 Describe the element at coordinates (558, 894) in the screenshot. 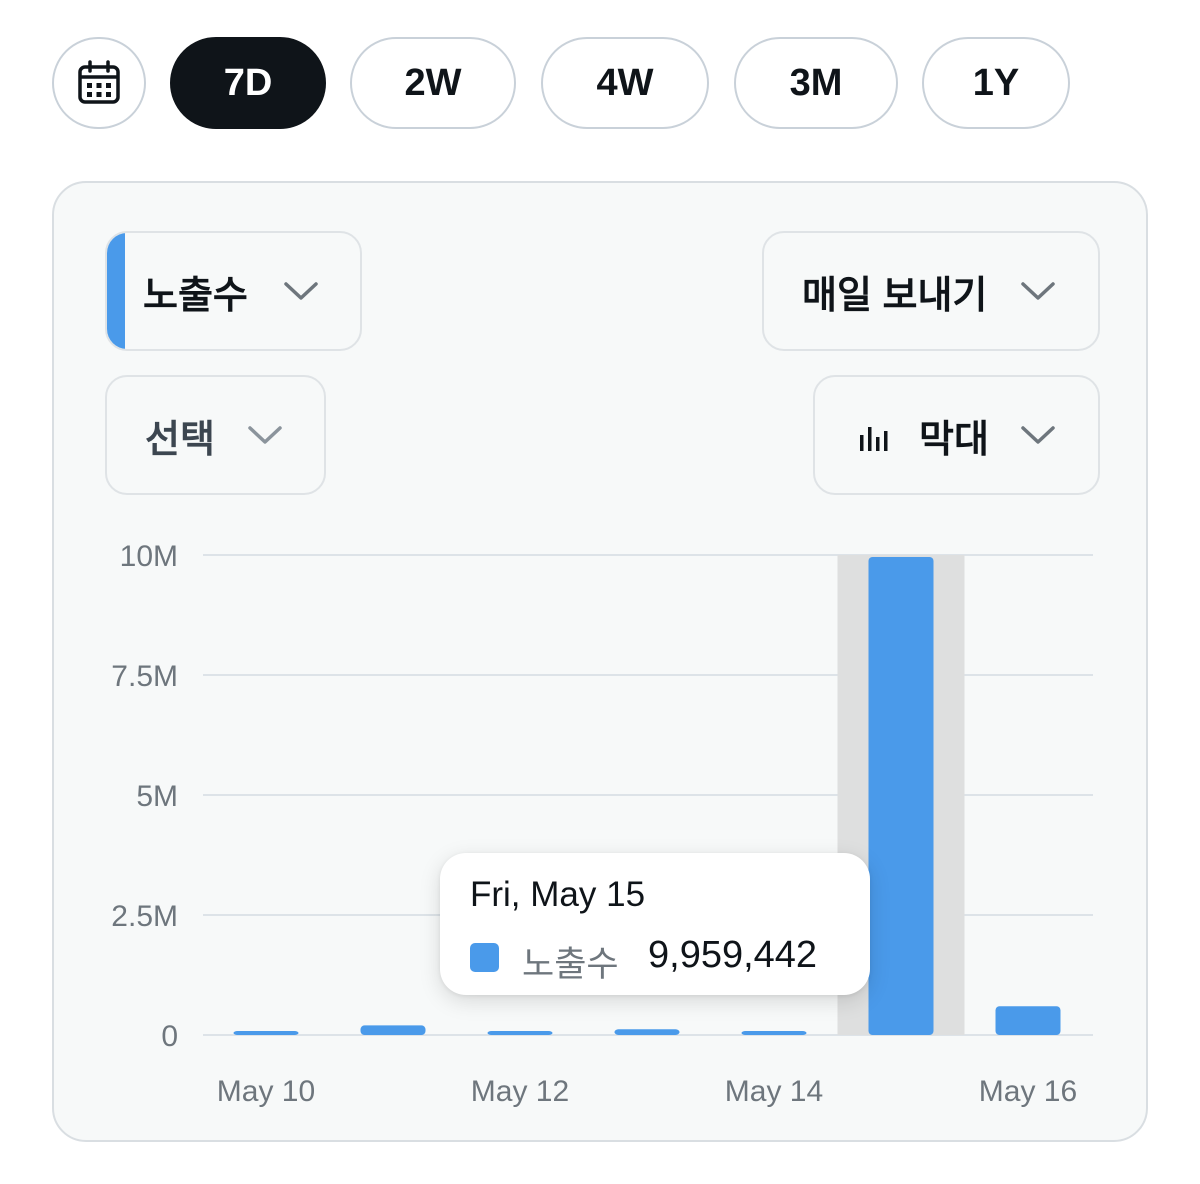

I see `tooltip-date: Fri, May 15` at that location.